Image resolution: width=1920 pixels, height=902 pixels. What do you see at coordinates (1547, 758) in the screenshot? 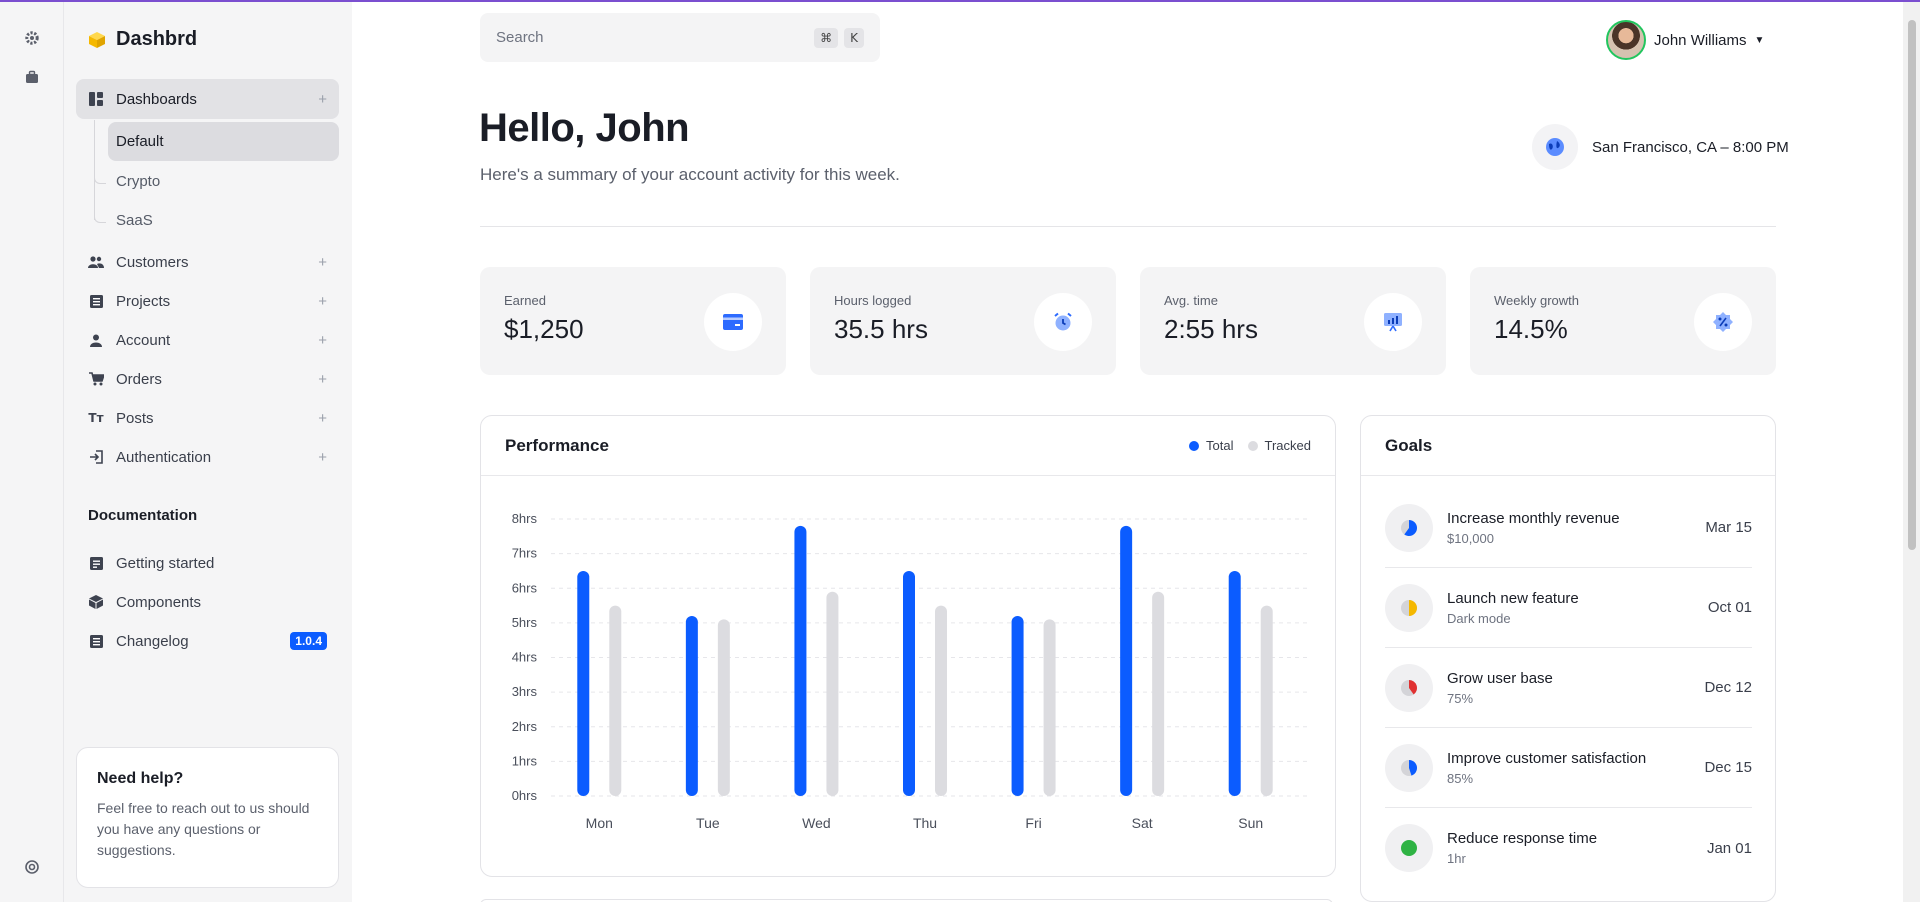
I see `goal-title: Improve customer satisfaction` at bounding box center [1547, 758].